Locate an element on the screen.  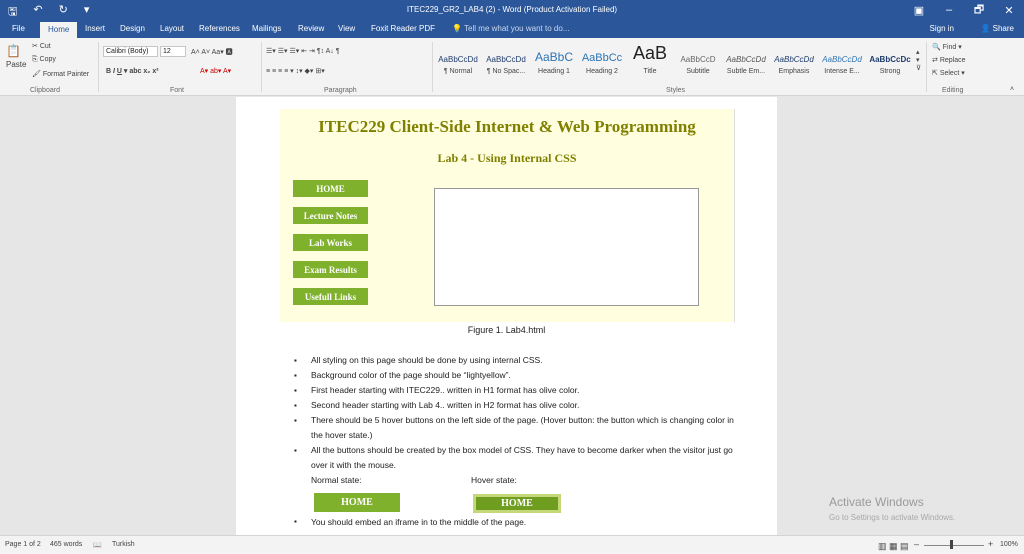
magnifier-icon: 🔍 is located at coordinates (937, 47).